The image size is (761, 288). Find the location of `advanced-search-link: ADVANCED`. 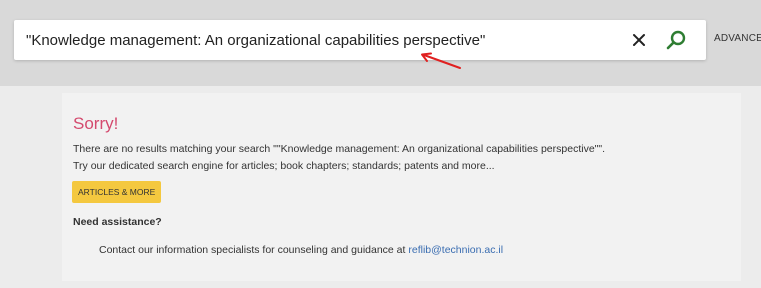

advanced-search-link: ADVANCED is located at coordinates (737, 38).